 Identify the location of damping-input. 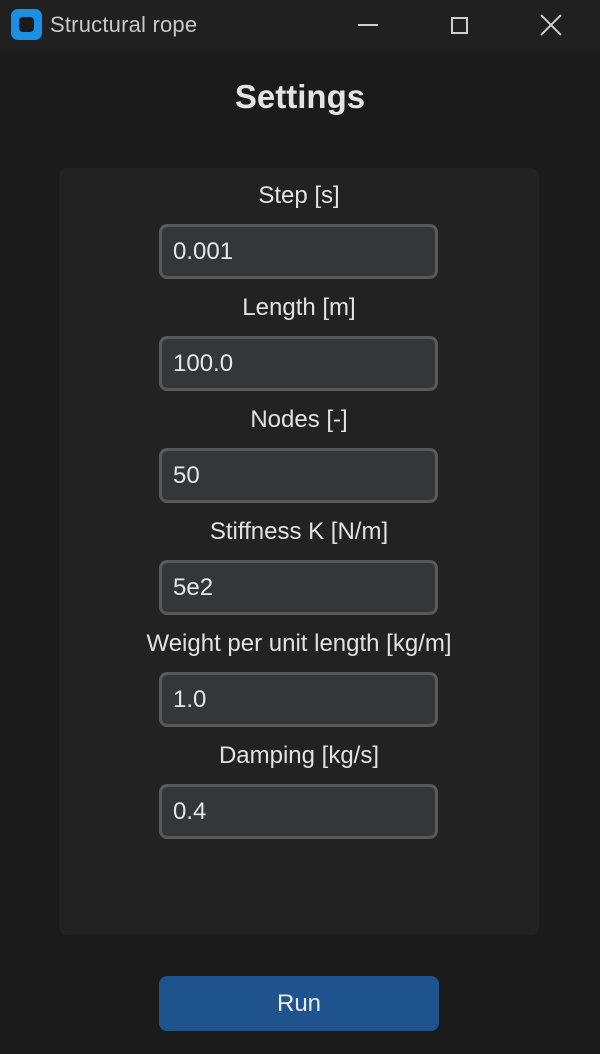
(298, 811).